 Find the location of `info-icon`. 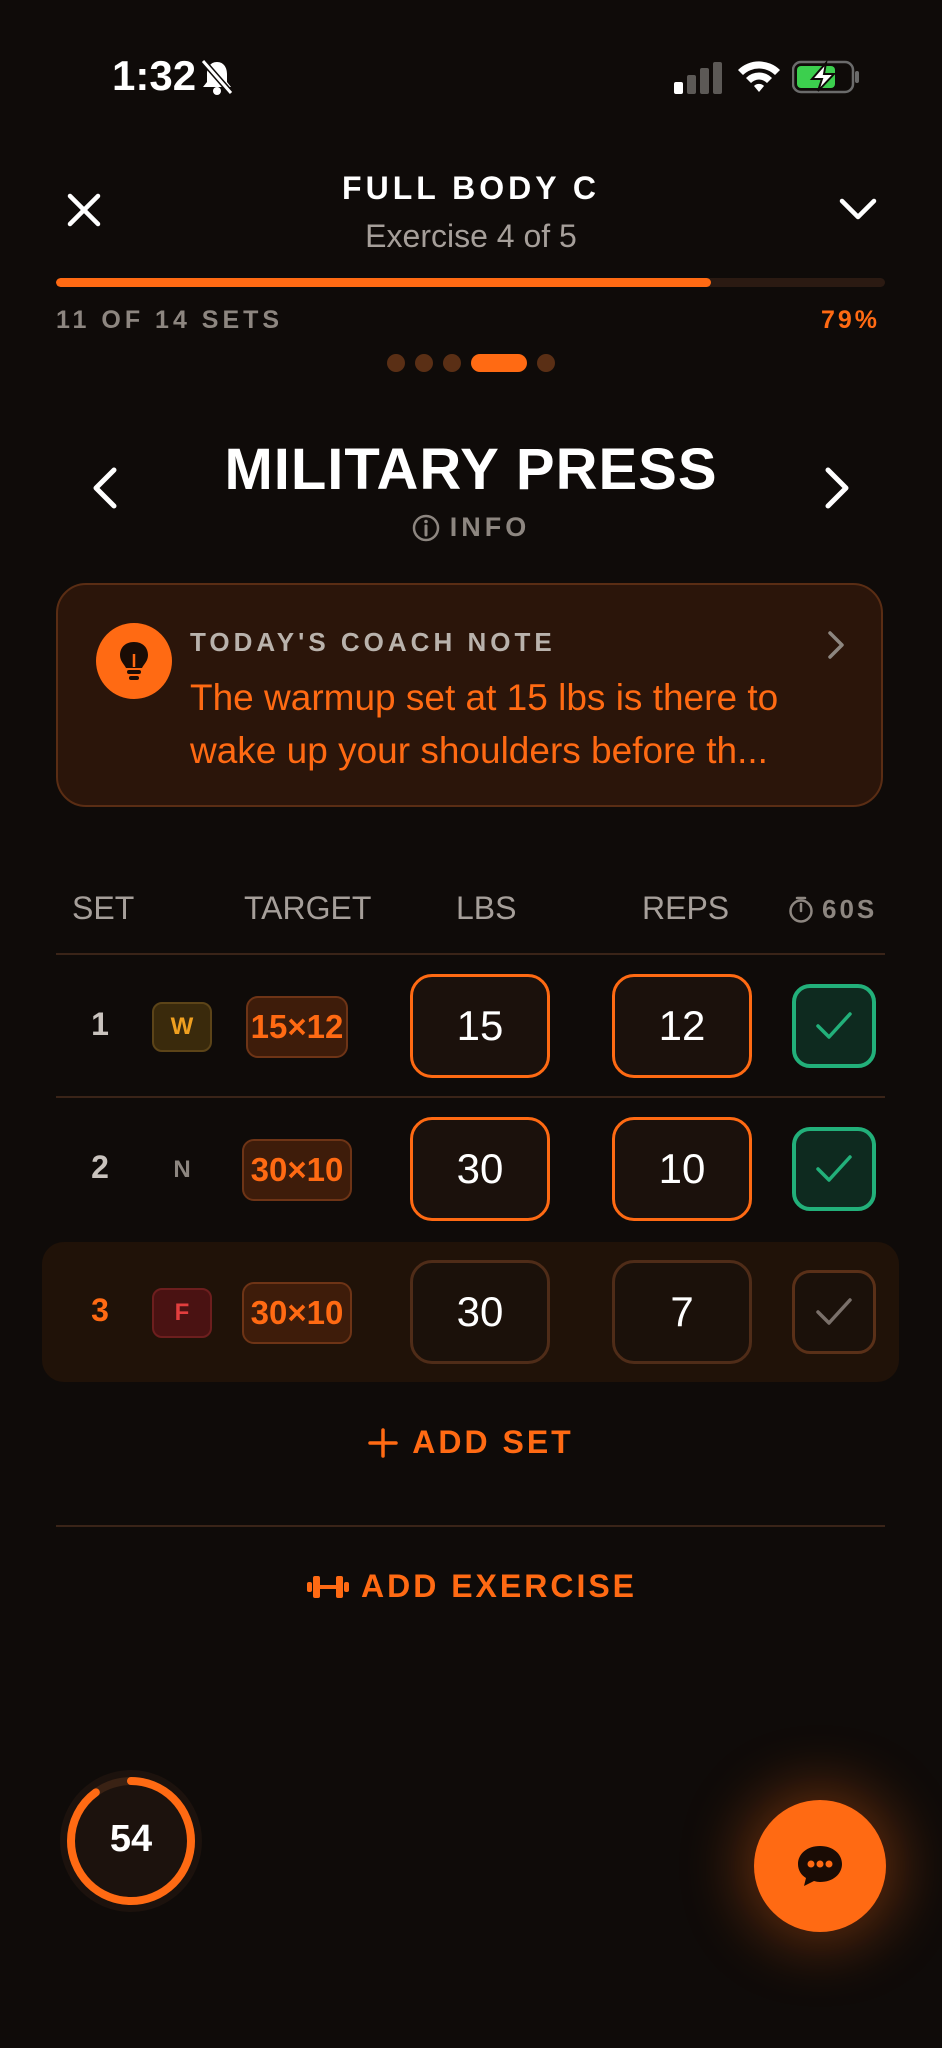

info-icon is located at coordinates (425, 527).